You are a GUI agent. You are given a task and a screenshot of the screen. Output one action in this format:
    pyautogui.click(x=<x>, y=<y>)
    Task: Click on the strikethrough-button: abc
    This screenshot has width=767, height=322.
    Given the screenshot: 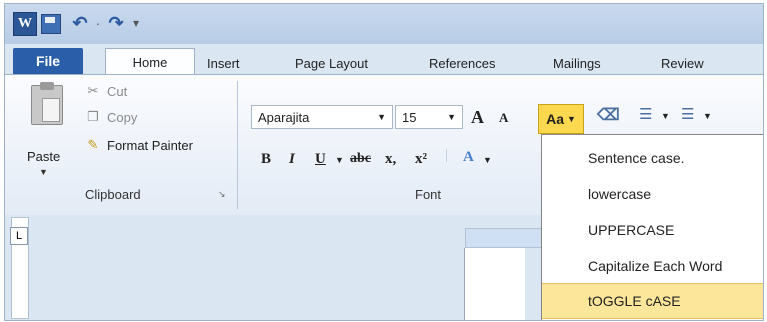 What is the action you would take?
    pyautogui.click(x=360, y=159)
    